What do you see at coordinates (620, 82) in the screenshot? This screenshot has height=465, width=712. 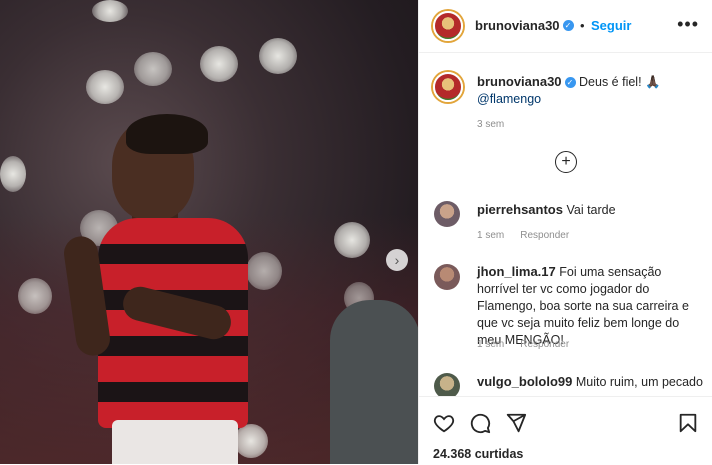 I see `caption-text: Deus é fiel! 🙏🏿` at bounding box center [620, 82].